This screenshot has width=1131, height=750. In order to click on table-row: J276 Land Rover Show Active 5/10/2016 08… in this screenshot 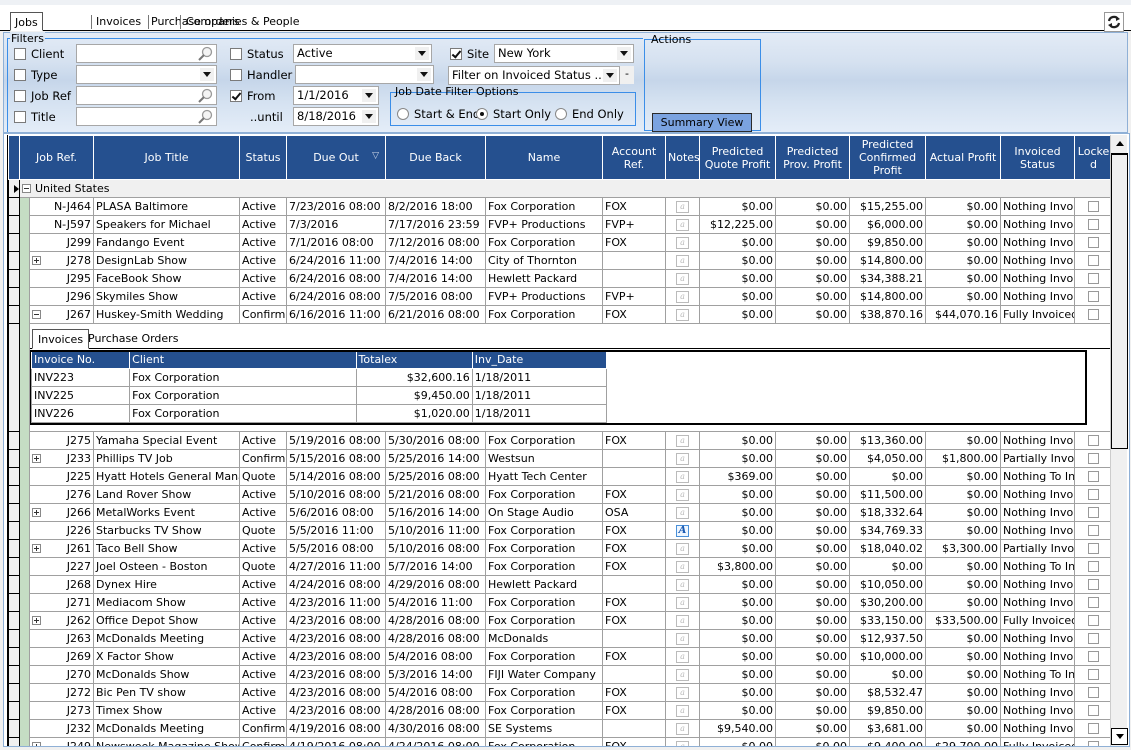, I will do `click(561, 494)`.